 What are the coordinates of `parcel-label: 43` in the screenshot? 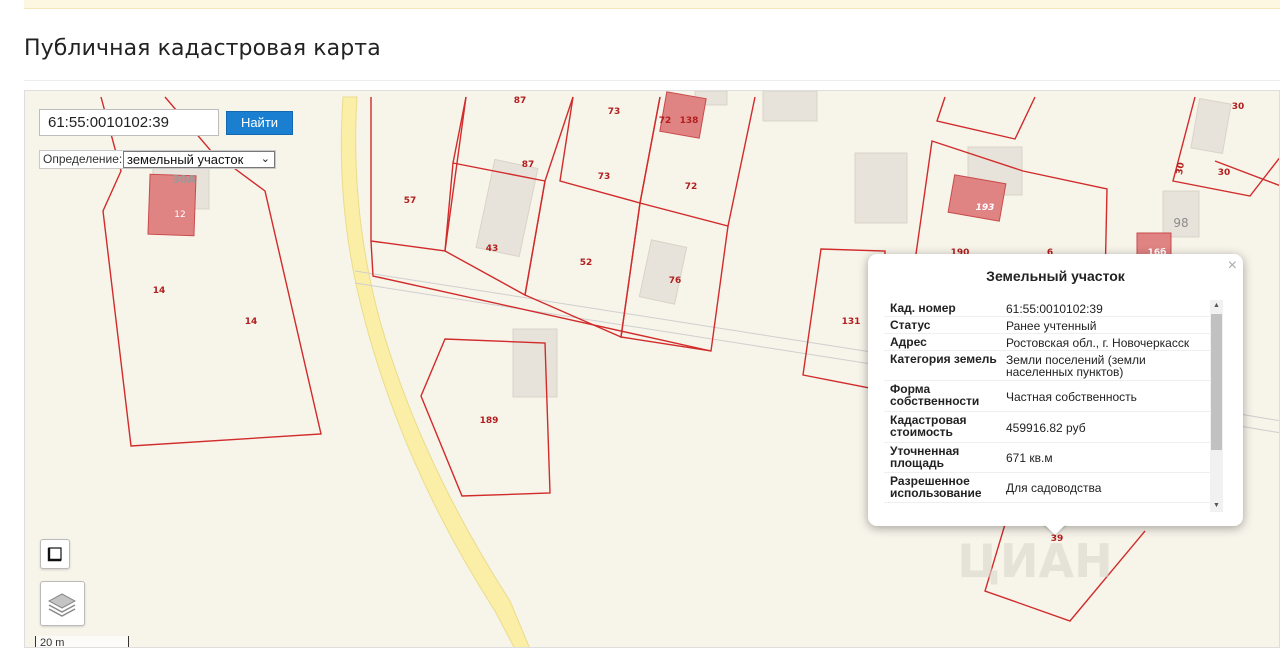 It's located at (492, 249).